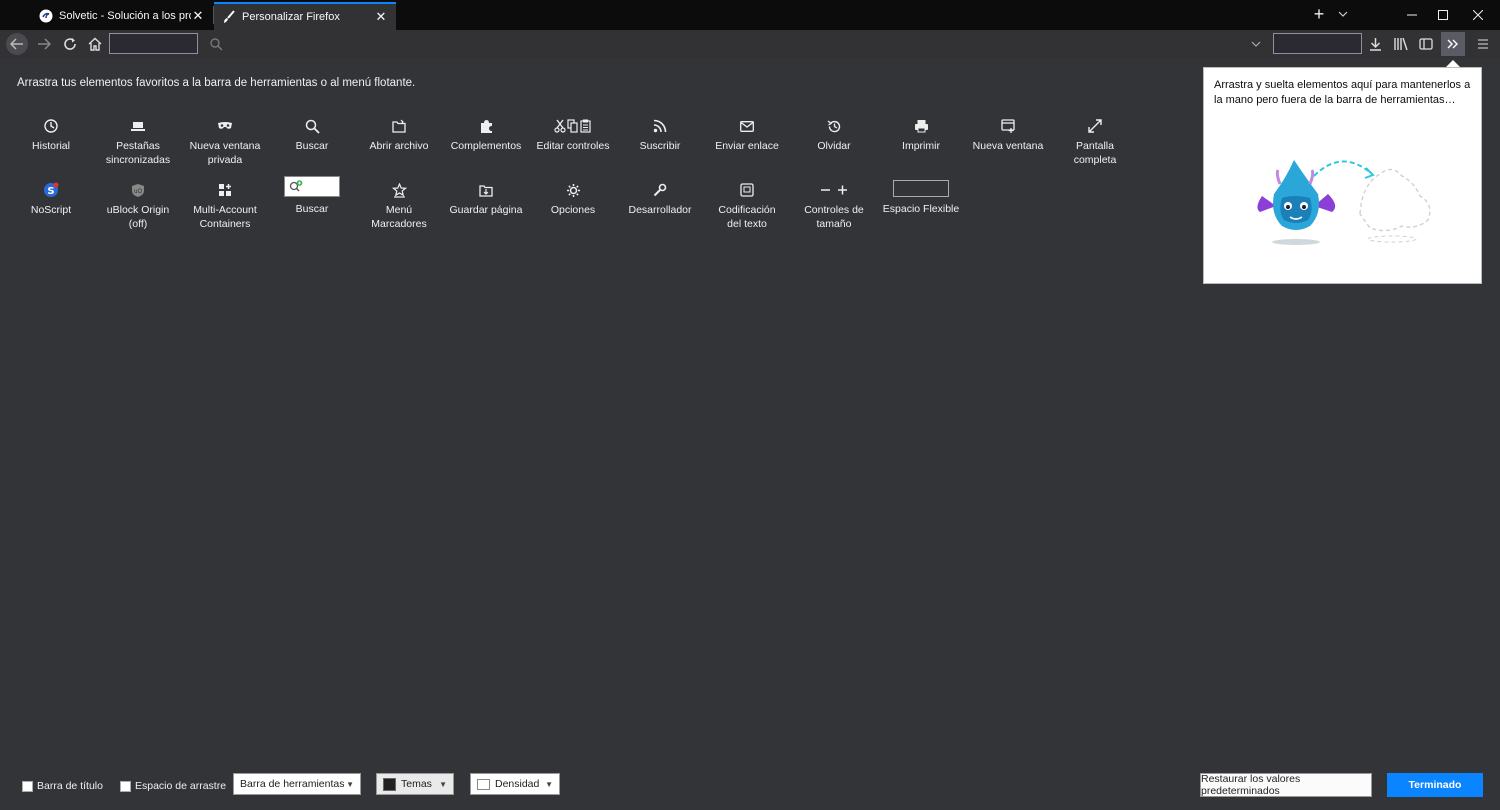 The image size is (1500, 810). Describe the element at coordinates (1483, 44) in the screenshot. I see `hamburger-menu-icon` at that location.